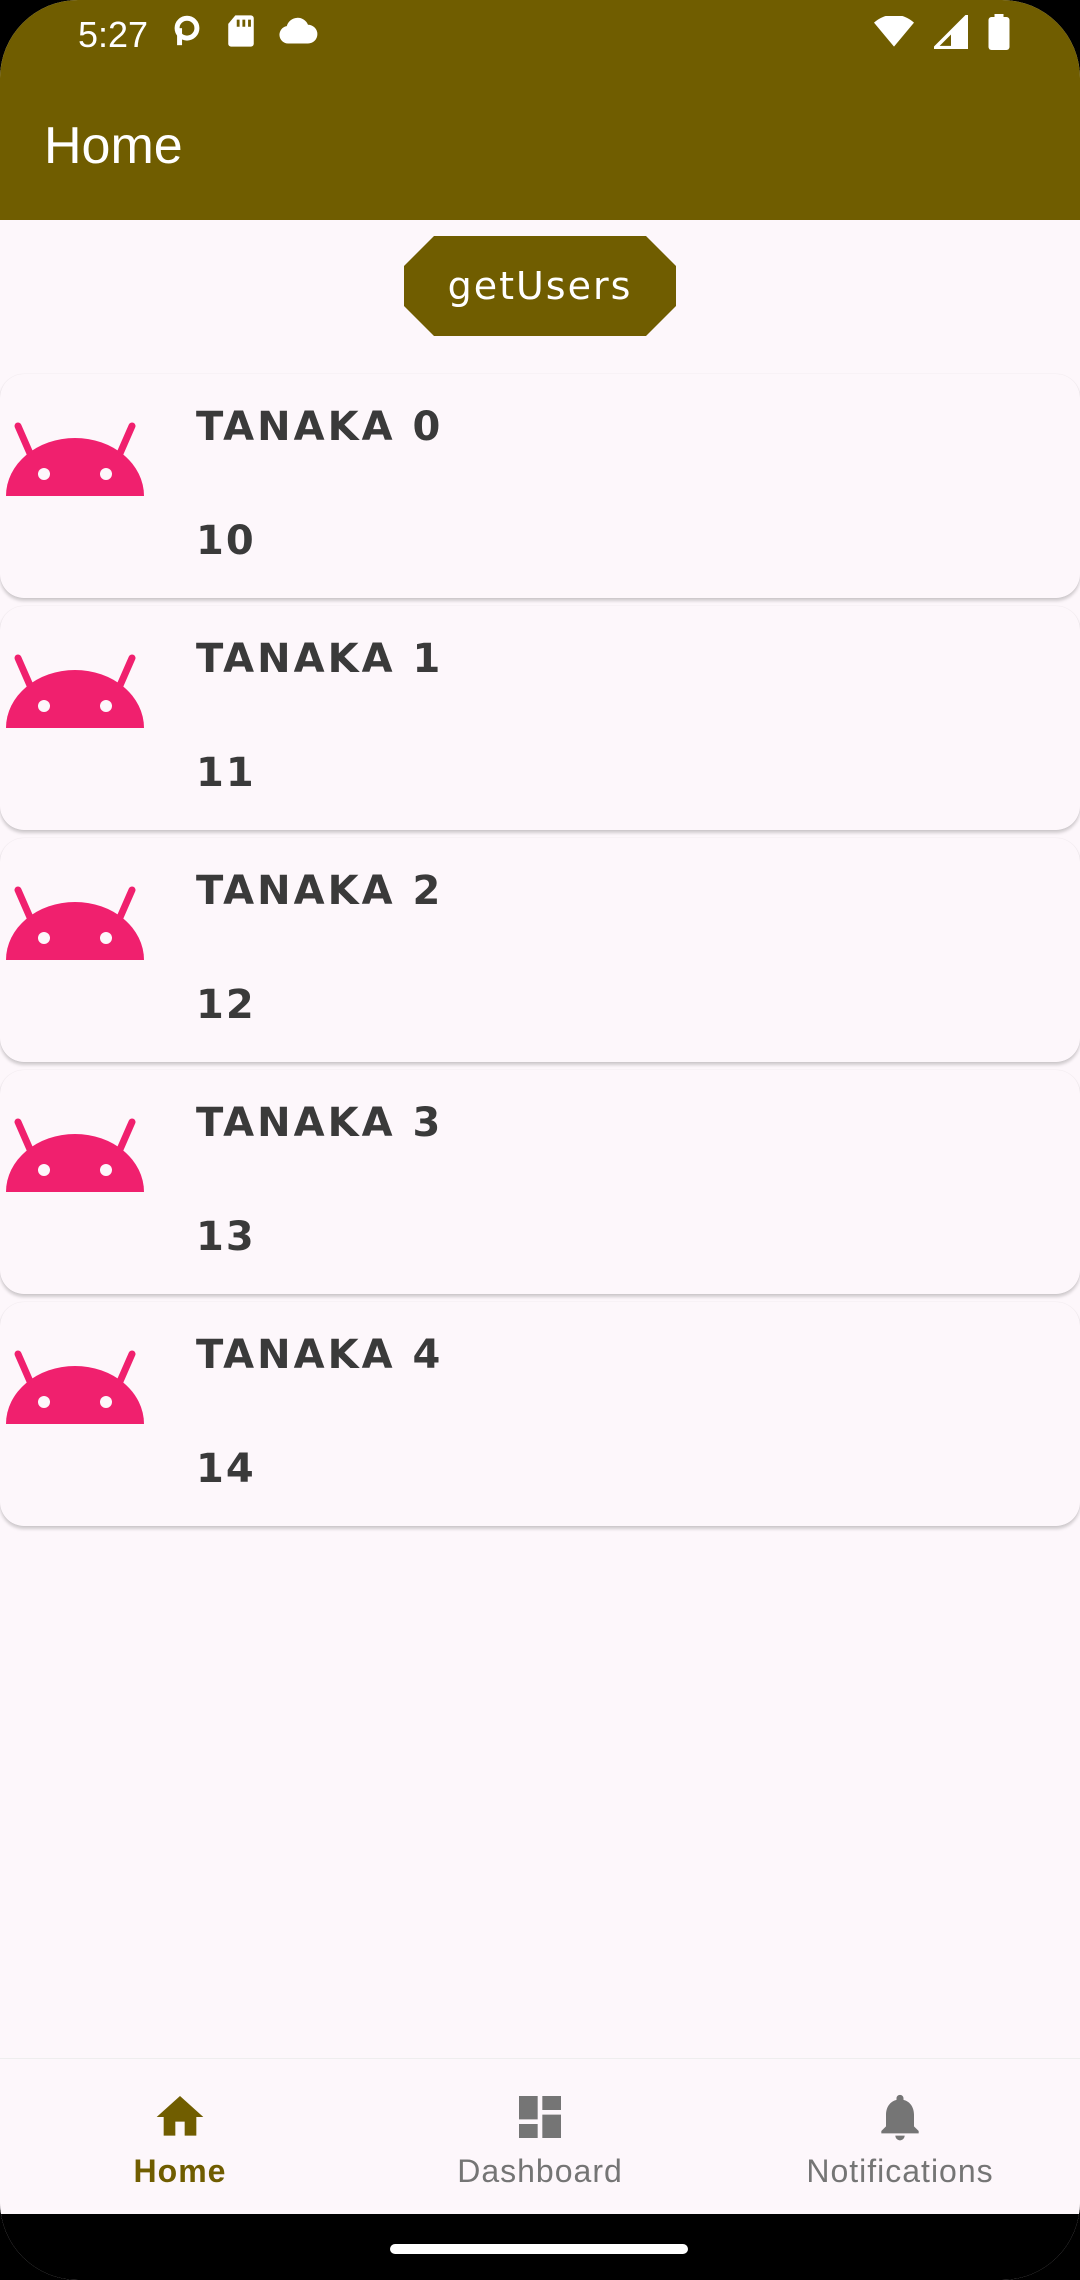 The image size is (1080, 2280). Describe the element at coordinates (951, 32) in the screenshot. I see `signal-icon` at that location.